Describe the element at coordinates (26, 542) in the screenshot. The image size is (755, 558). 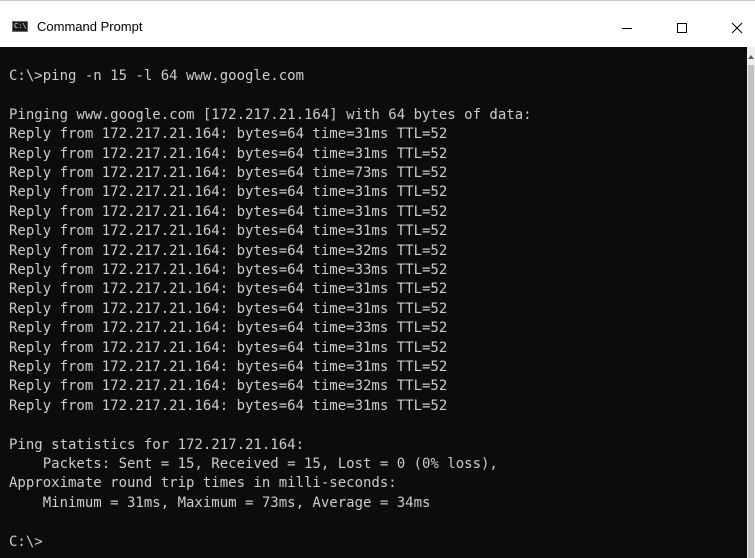
I see `console-line: C:\>` at that location.